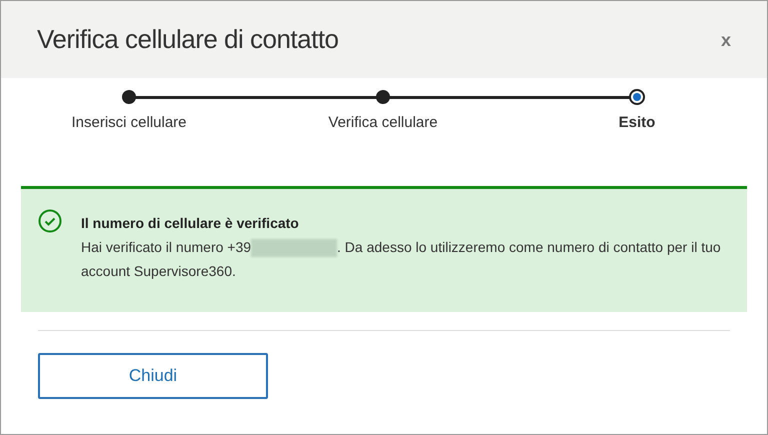 The height and width of the screenshot is (435, 768). I want to click on dialog-title: Verifica cellulare di contatto, so click(188, 39).